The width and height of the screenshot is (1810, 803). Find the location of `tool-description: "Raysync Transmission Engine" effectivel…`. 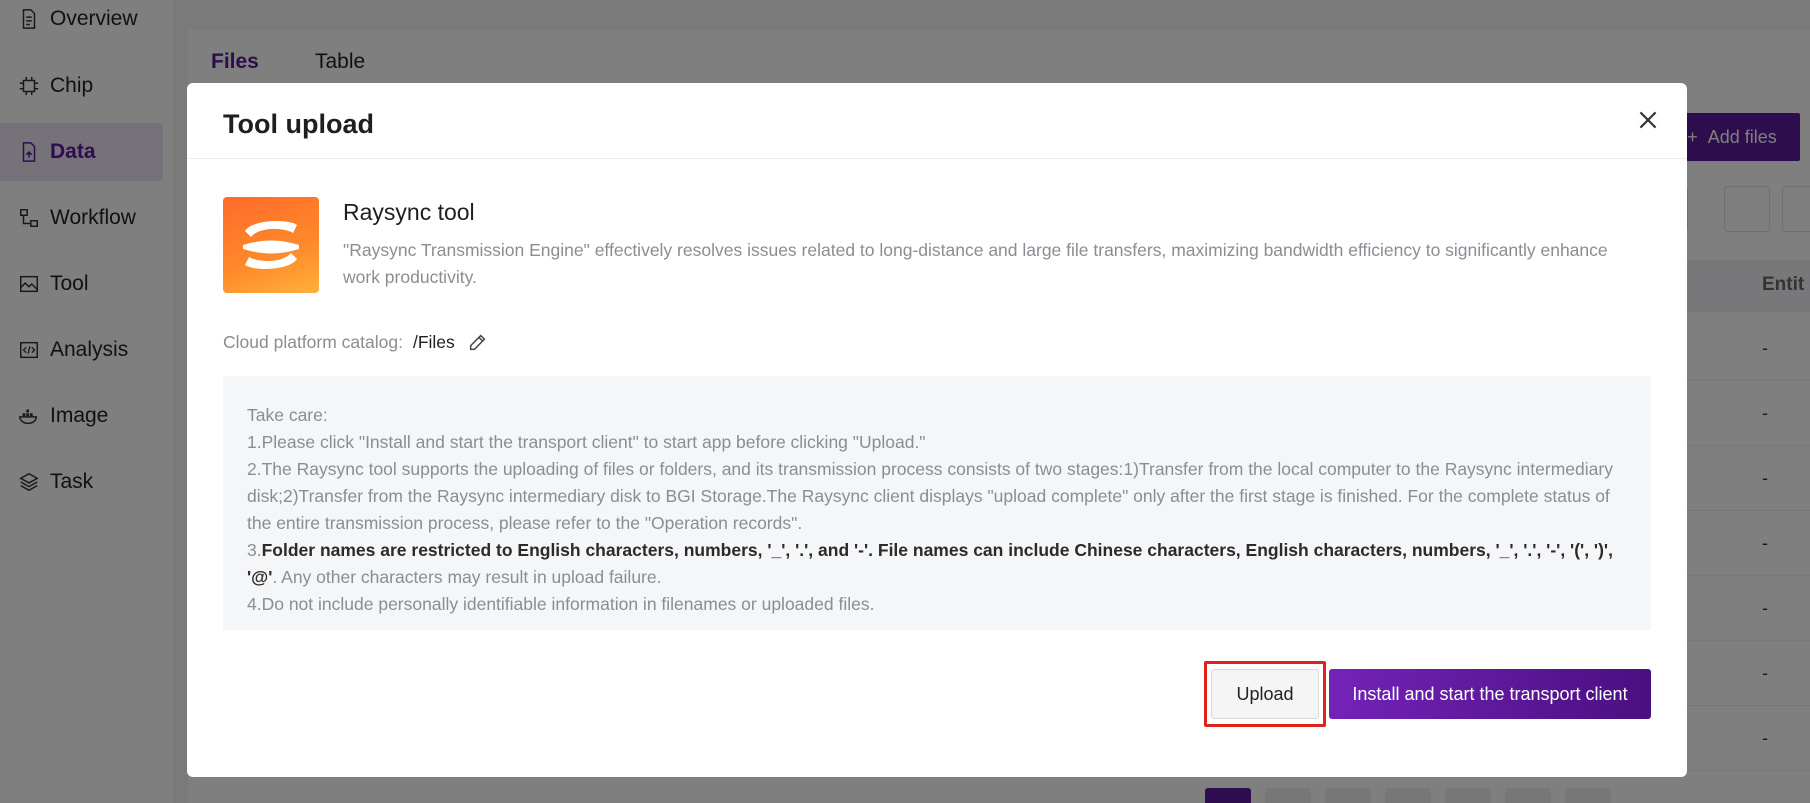

tool-description: "Raysync Transmission Engine" effectivel… is located at coordinates (975, 263).